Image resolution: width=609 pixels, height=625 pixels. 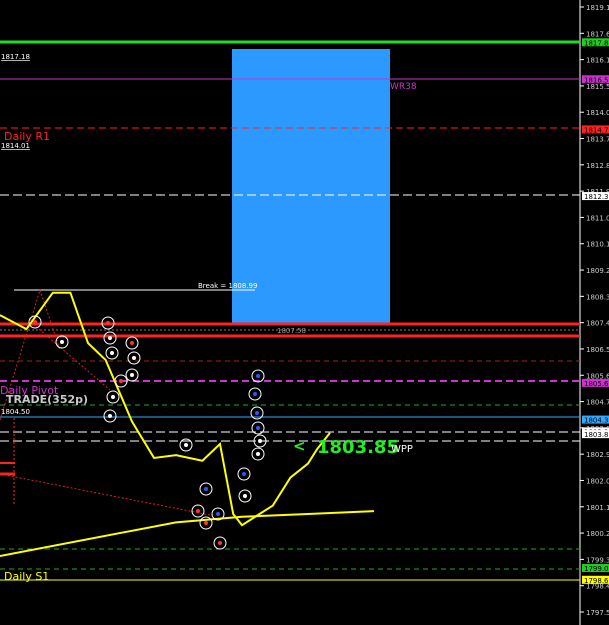 I want to click on level-label-1814: 1814.01, so click(x=15, y=146).